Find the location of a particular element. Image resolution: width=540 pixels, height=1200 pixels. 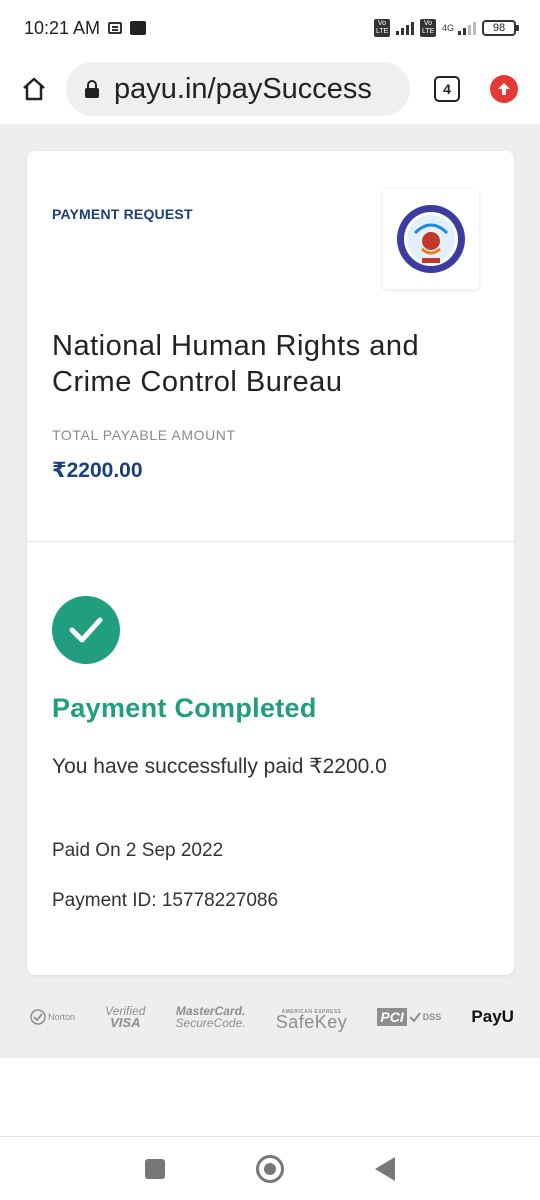

url-text: payu.in/paySuccess is located at coordinates (243, 88).